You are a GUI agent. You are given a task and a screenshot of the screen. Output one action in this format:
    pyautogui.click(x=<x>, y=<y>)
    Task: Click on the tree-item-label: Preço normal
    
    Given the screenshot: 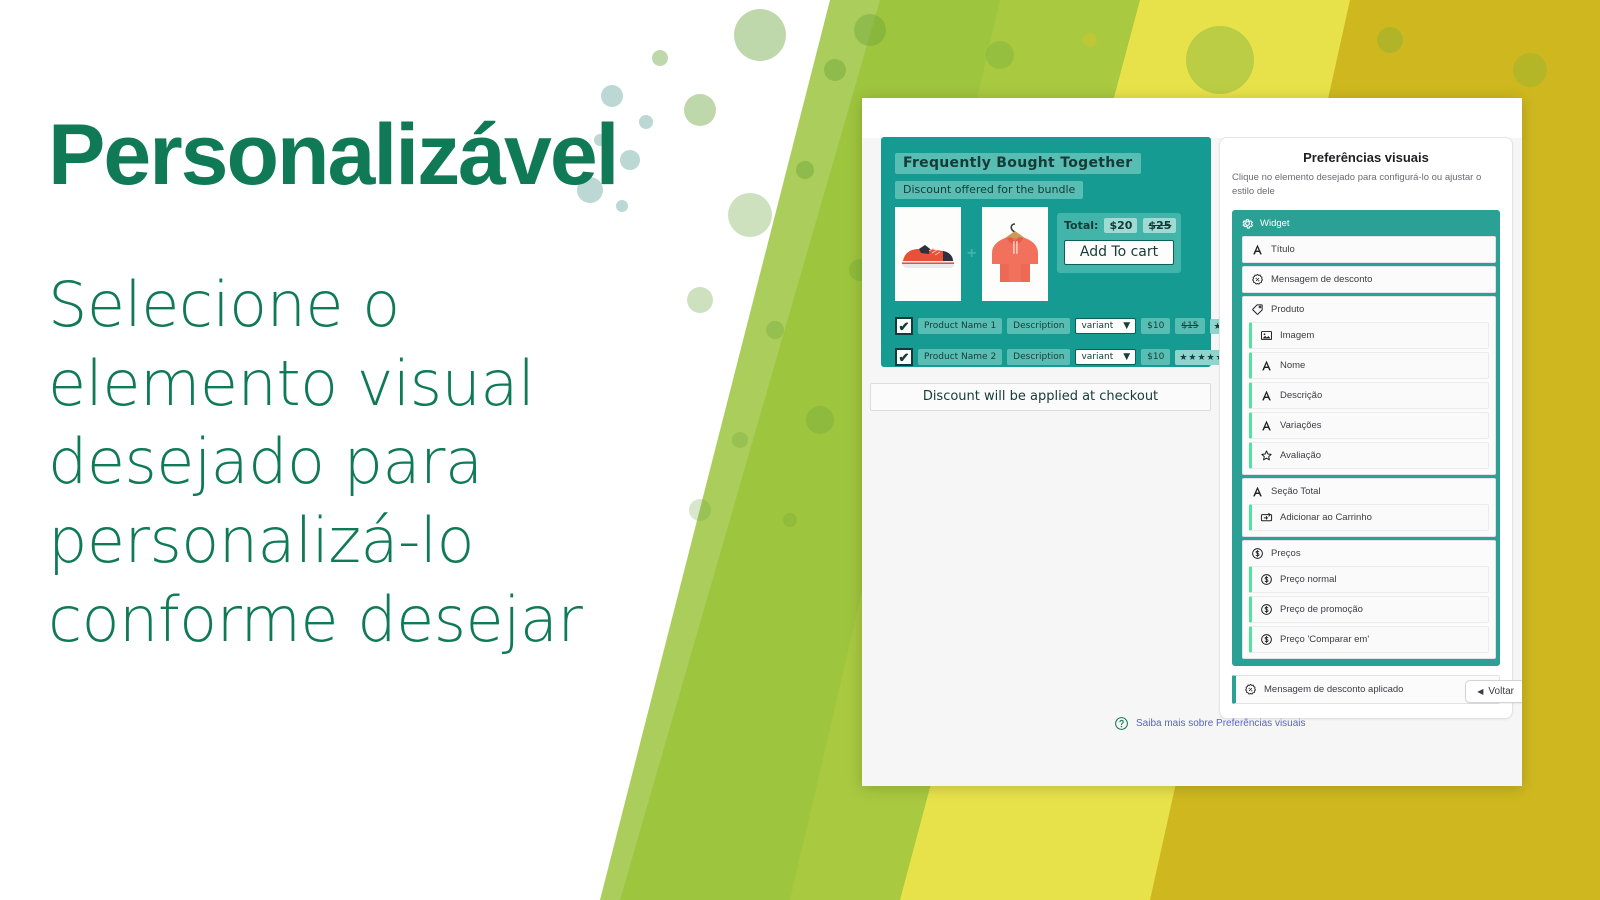 What is the action you would take?
    pyautogui.click(x=1308, y=579)
    